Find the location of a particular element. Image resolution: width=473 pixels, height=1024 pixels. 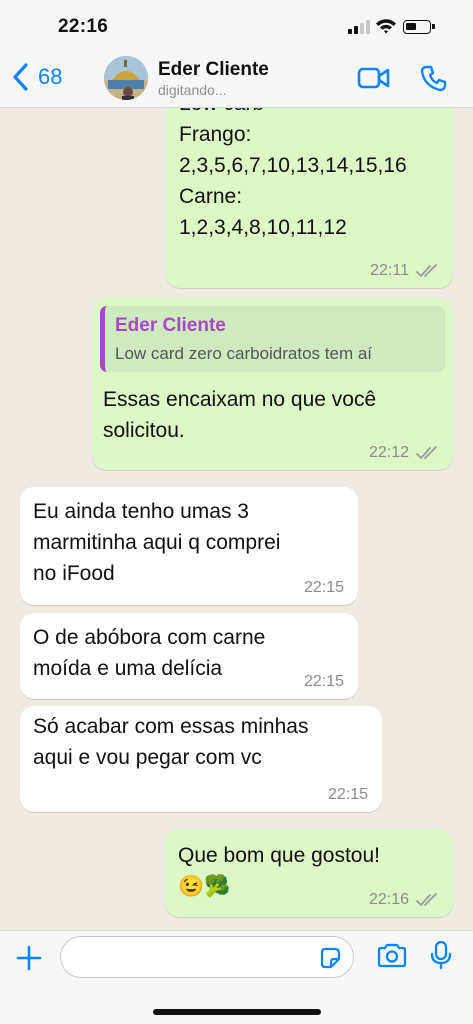

message-meta: 22:11 is located at coordinates (404, 271).